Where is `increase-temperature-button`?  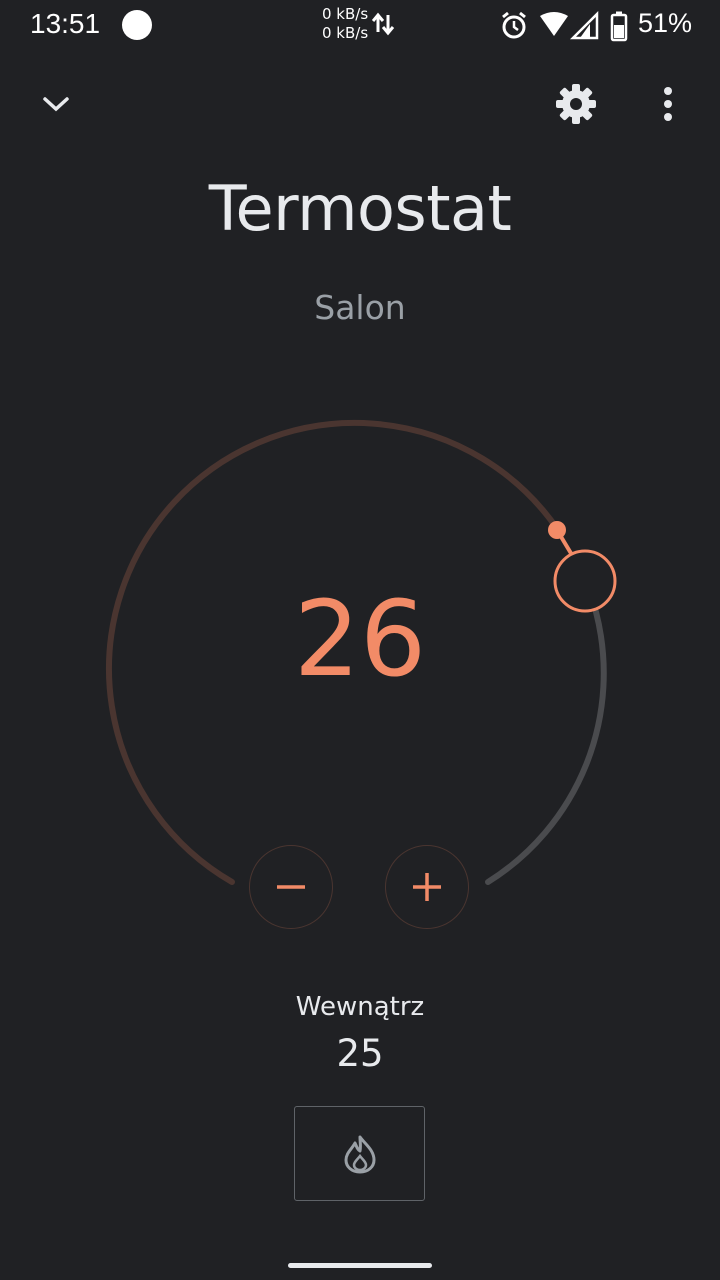 increase-temperature-button is located at coordinates (427, 887).